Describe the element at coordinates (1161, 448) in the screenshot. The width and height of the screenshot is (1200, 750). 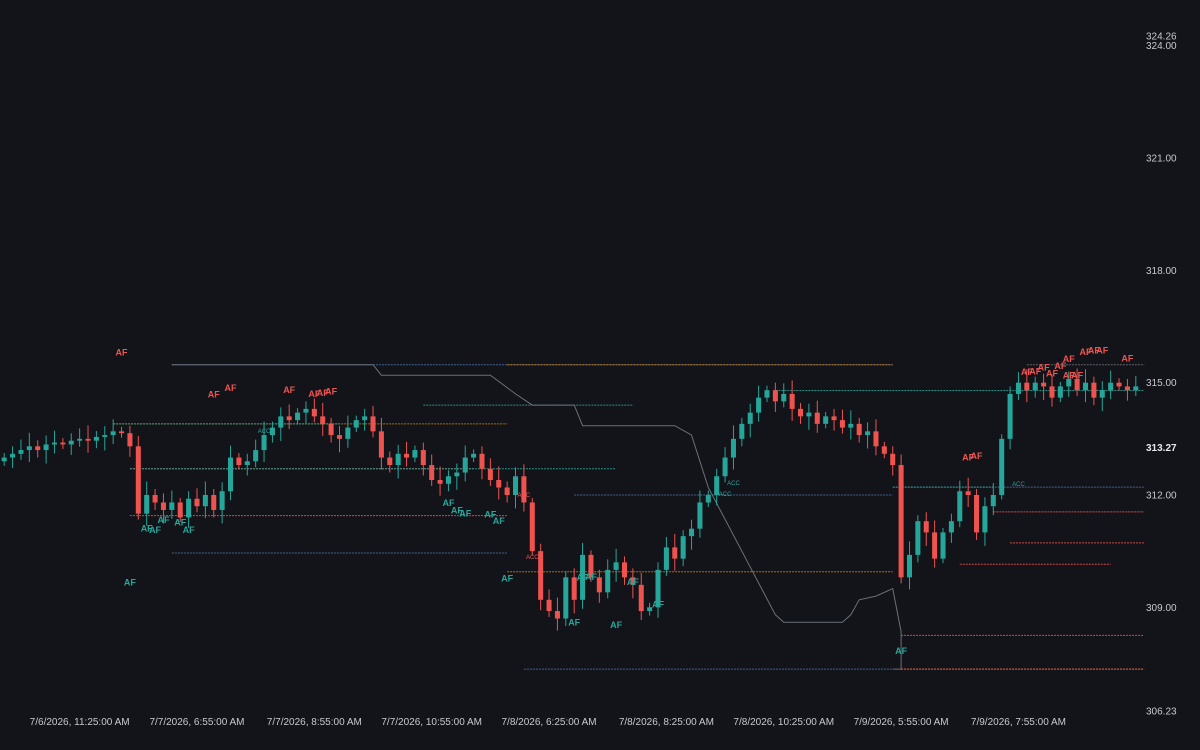
I see `current-price-label: 313.27` at that location.